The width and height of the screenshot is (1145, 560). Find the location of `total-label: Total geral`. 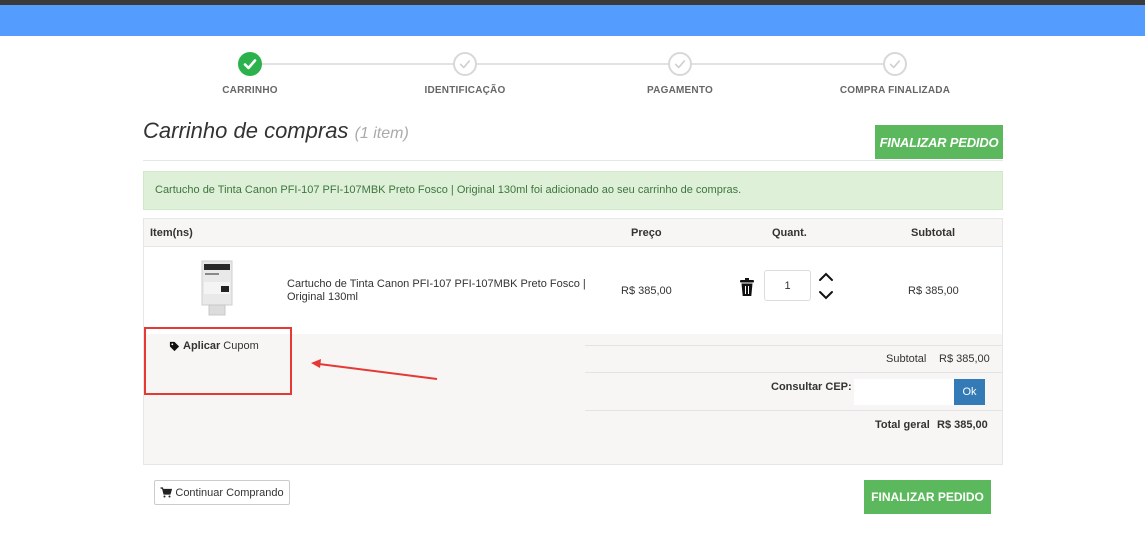

total-label: Total geral is located at coordinates (902, 425).